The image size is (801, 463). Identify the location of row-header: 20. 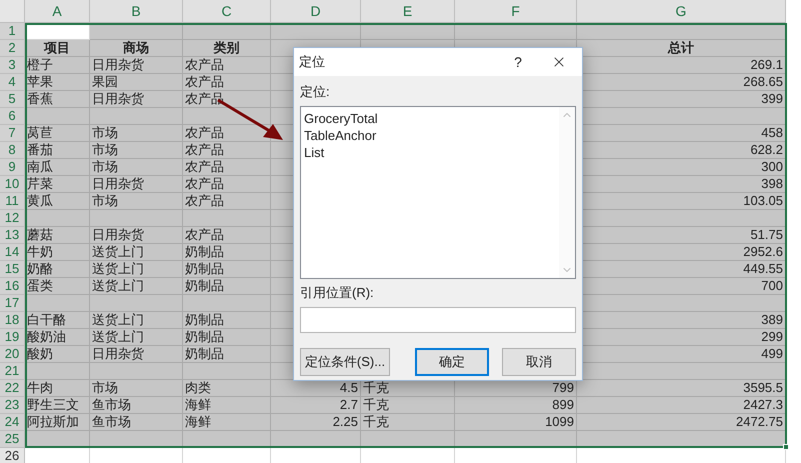
(12, 354).